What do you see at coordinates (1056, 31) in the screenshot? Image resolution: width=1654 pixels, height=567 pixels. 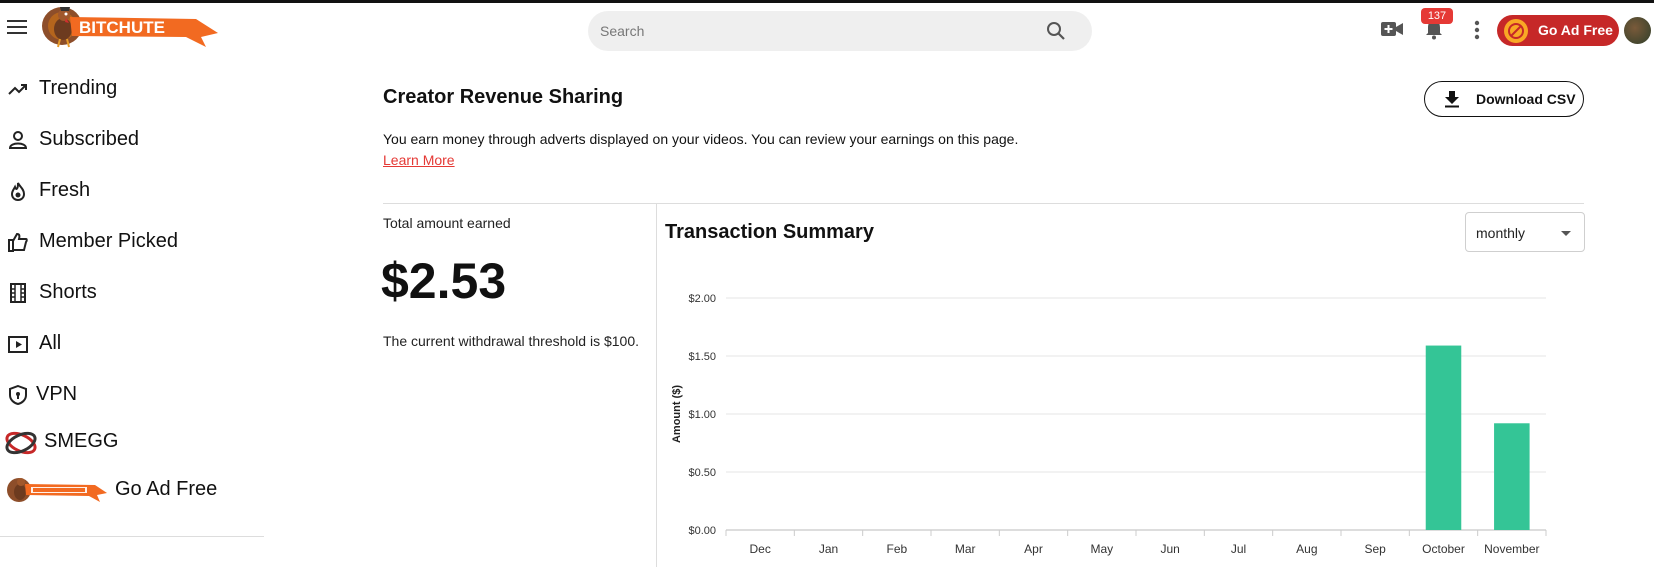 I see `search-icon` at bounding box center [1056, 31].